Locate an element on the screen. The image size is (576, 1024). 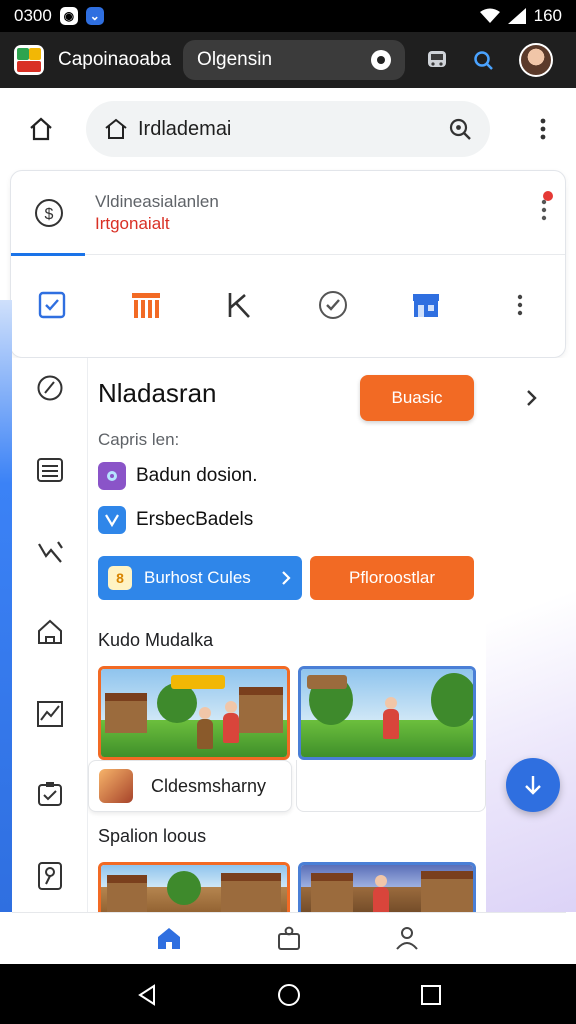
url-field: Irdlademai is located at coordinates (288, 129).